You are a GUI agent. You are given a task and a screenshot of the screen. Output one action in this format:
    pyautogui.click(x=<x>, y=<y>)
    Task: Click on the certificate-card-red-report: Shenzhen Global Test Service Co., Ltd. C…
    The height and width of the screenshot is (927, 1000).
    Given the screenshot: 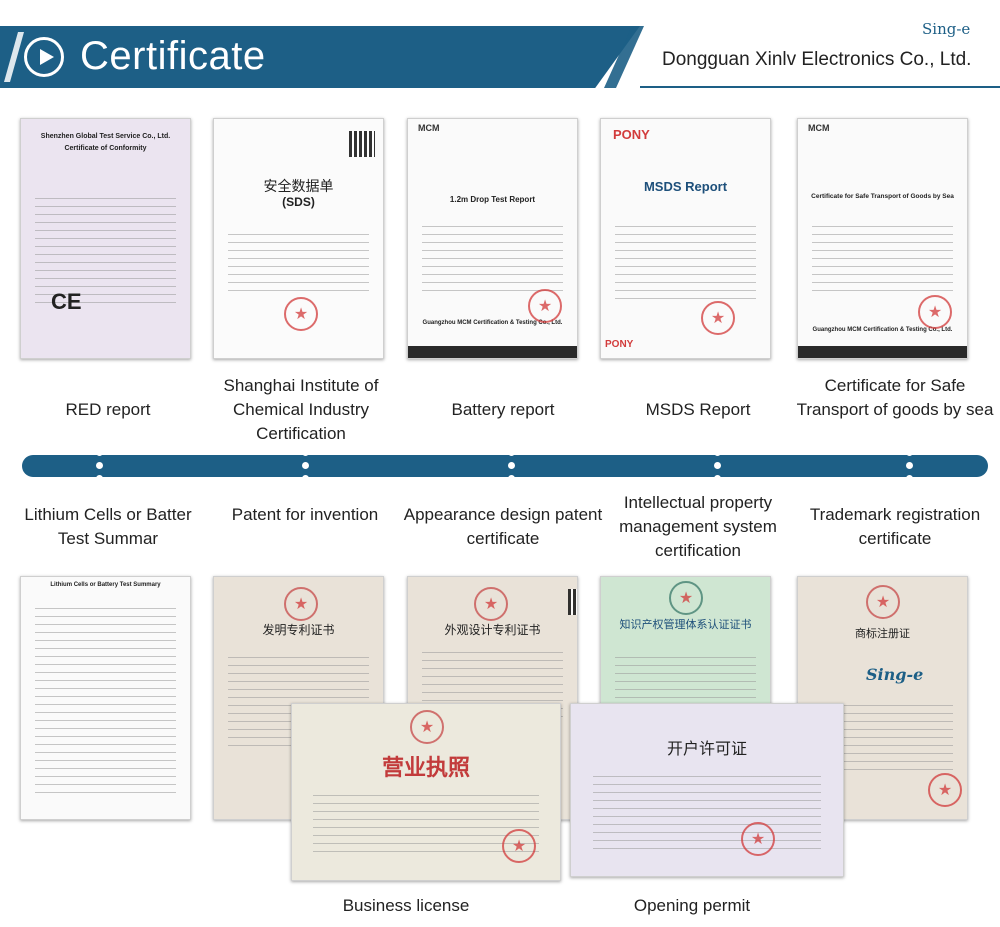 What is the action you would take?
    pyautogui.click(x=105, y=238)
    